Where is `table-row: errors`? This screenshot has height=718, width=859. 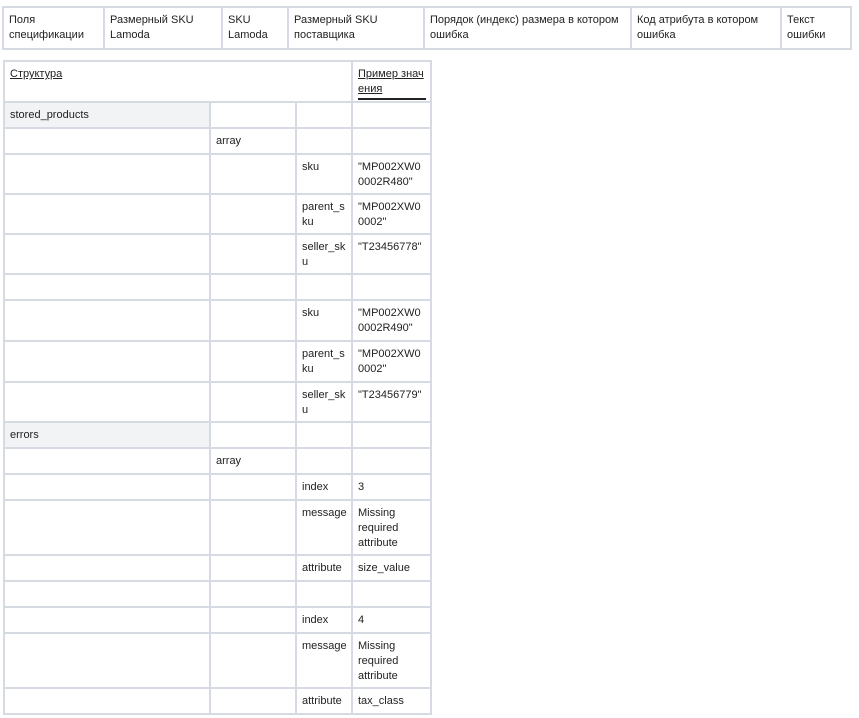 table-row: errors is located at coordinates (217, 435).